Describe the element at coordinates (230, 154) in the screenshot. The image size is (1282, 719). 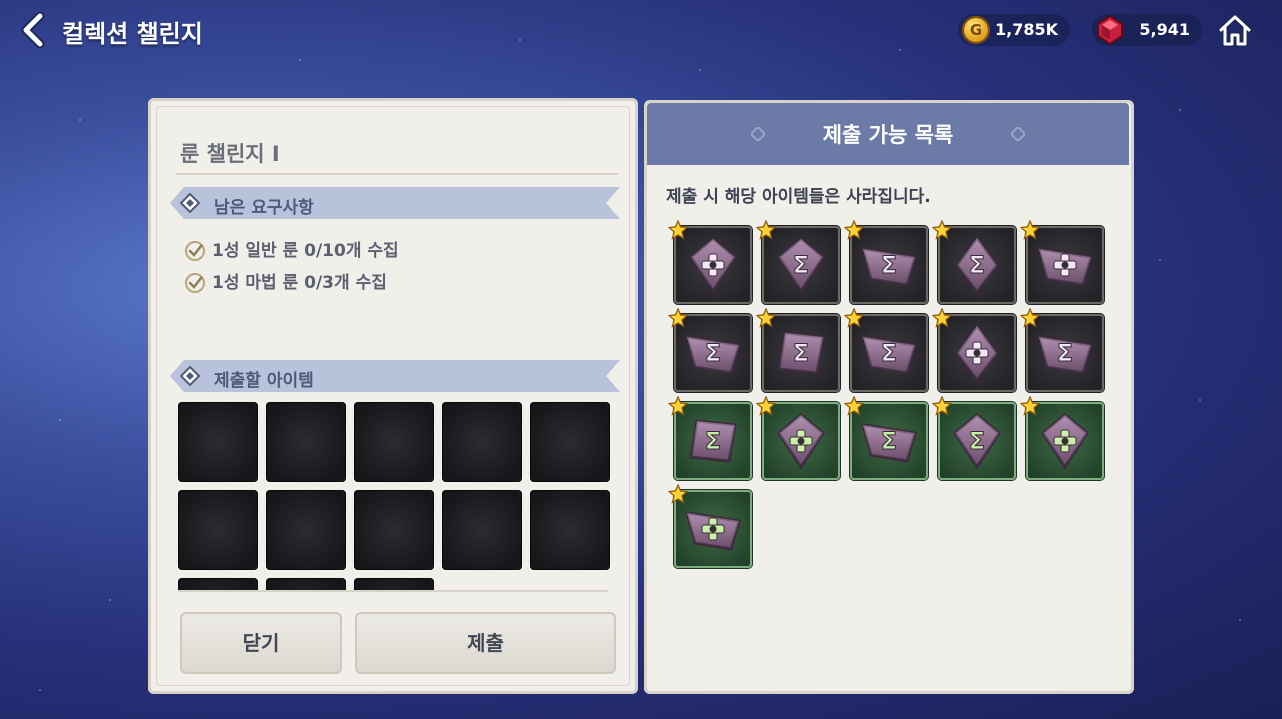
I see `challenge-name: 룬 챌린지 I` at that location.